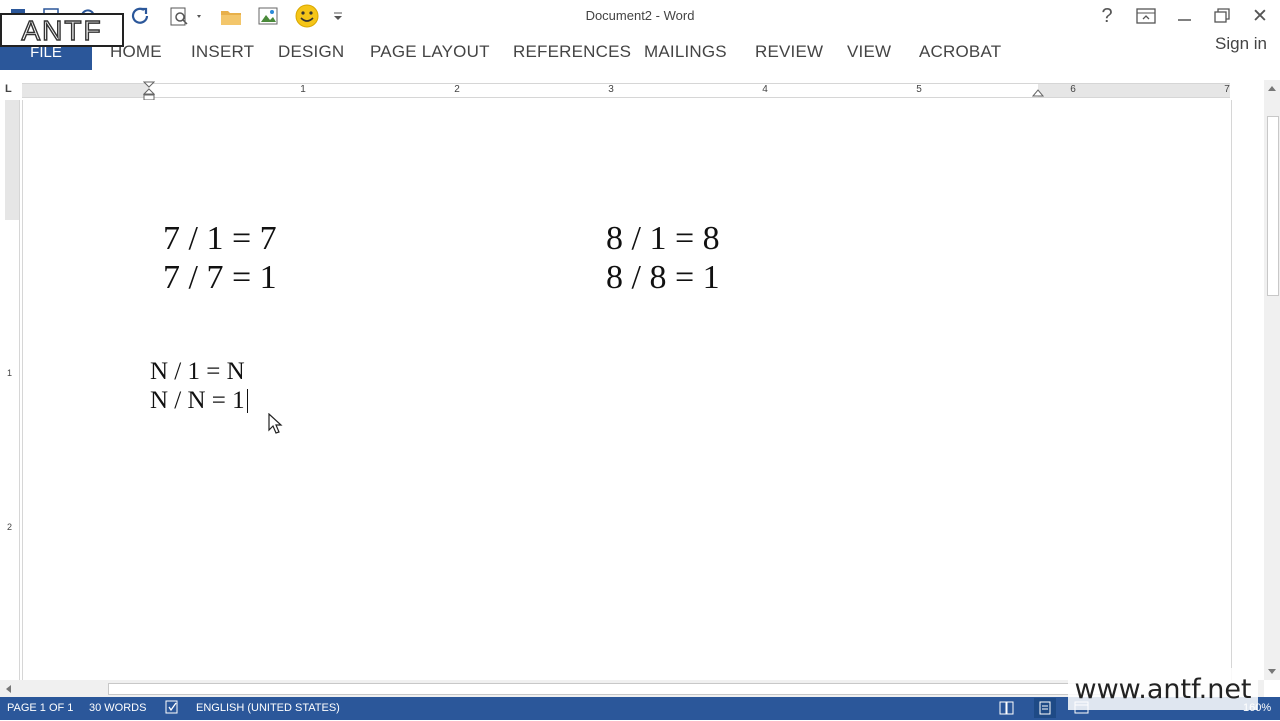 The image size is (1280, 721). I want to click on tab-insert: INSERT, so click(222, 52).